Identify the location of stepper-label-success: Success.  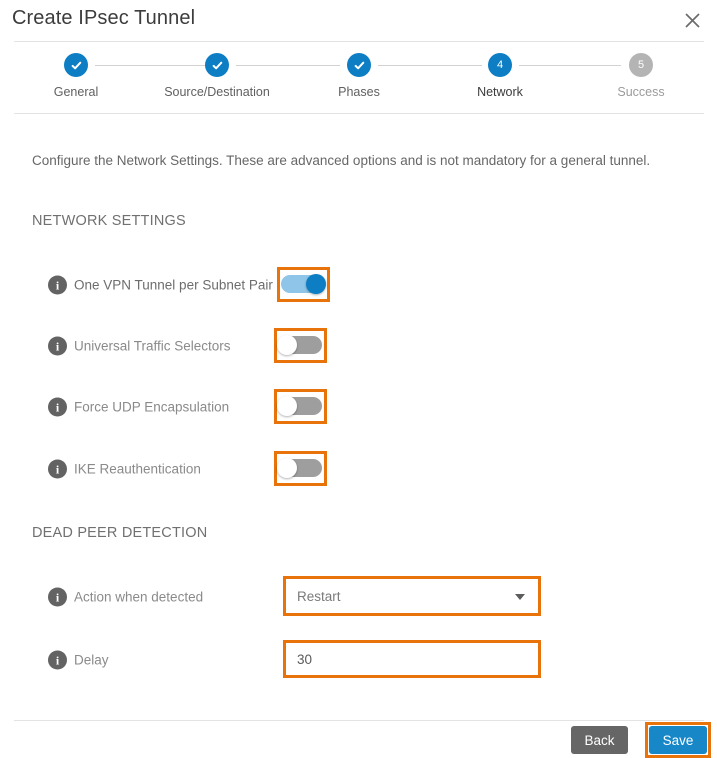
(641, 92).